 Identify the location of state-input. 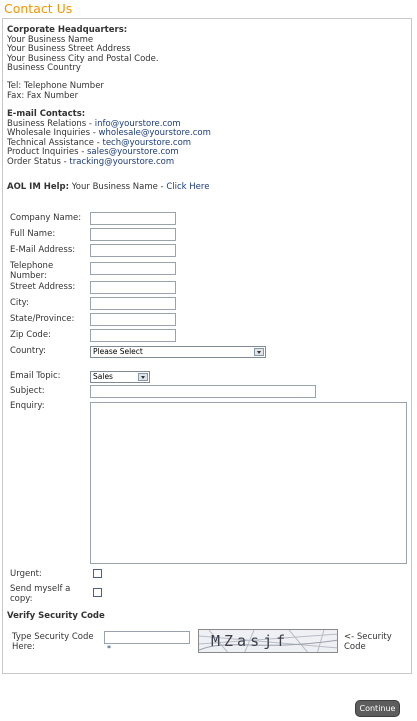
(133, 319).